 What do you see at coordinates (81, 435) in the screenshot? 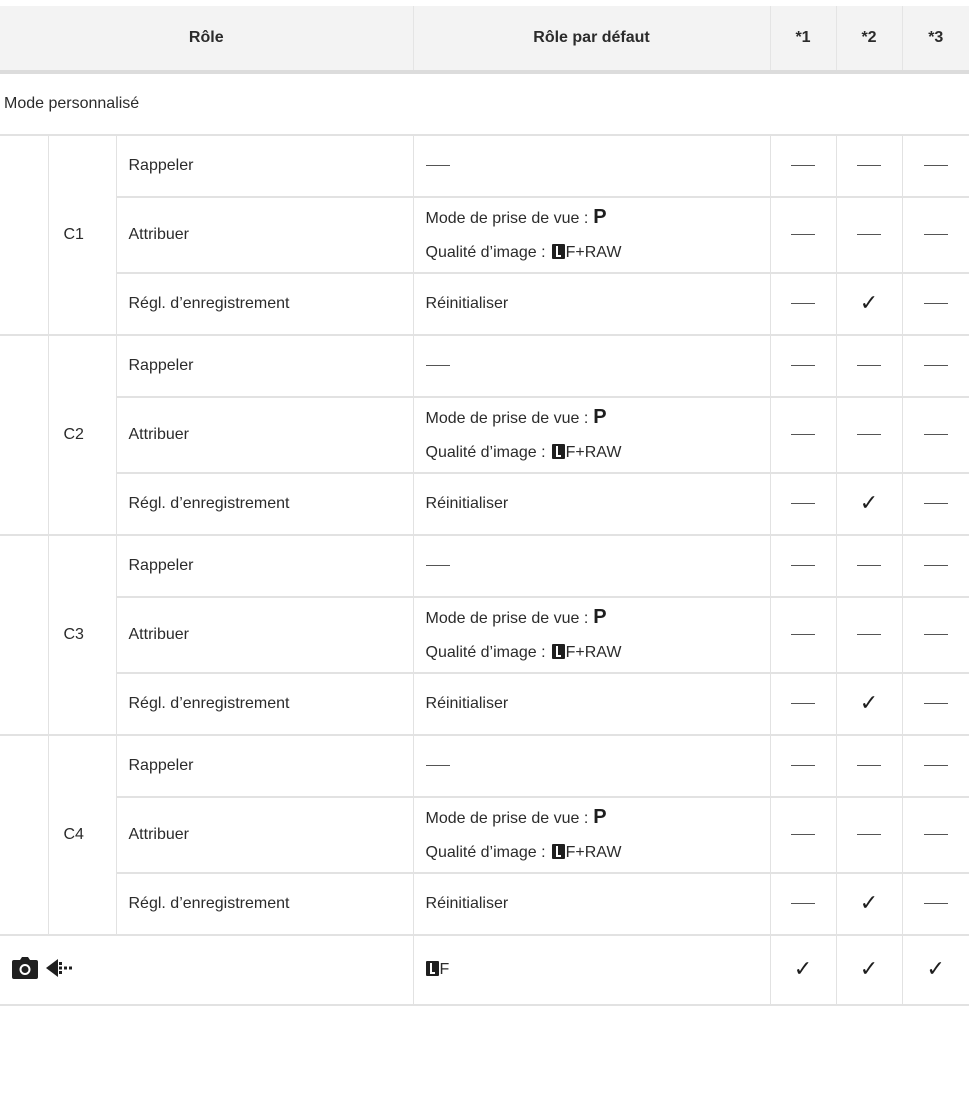
I see `group-label: C2` at bounding box center [81, 435].